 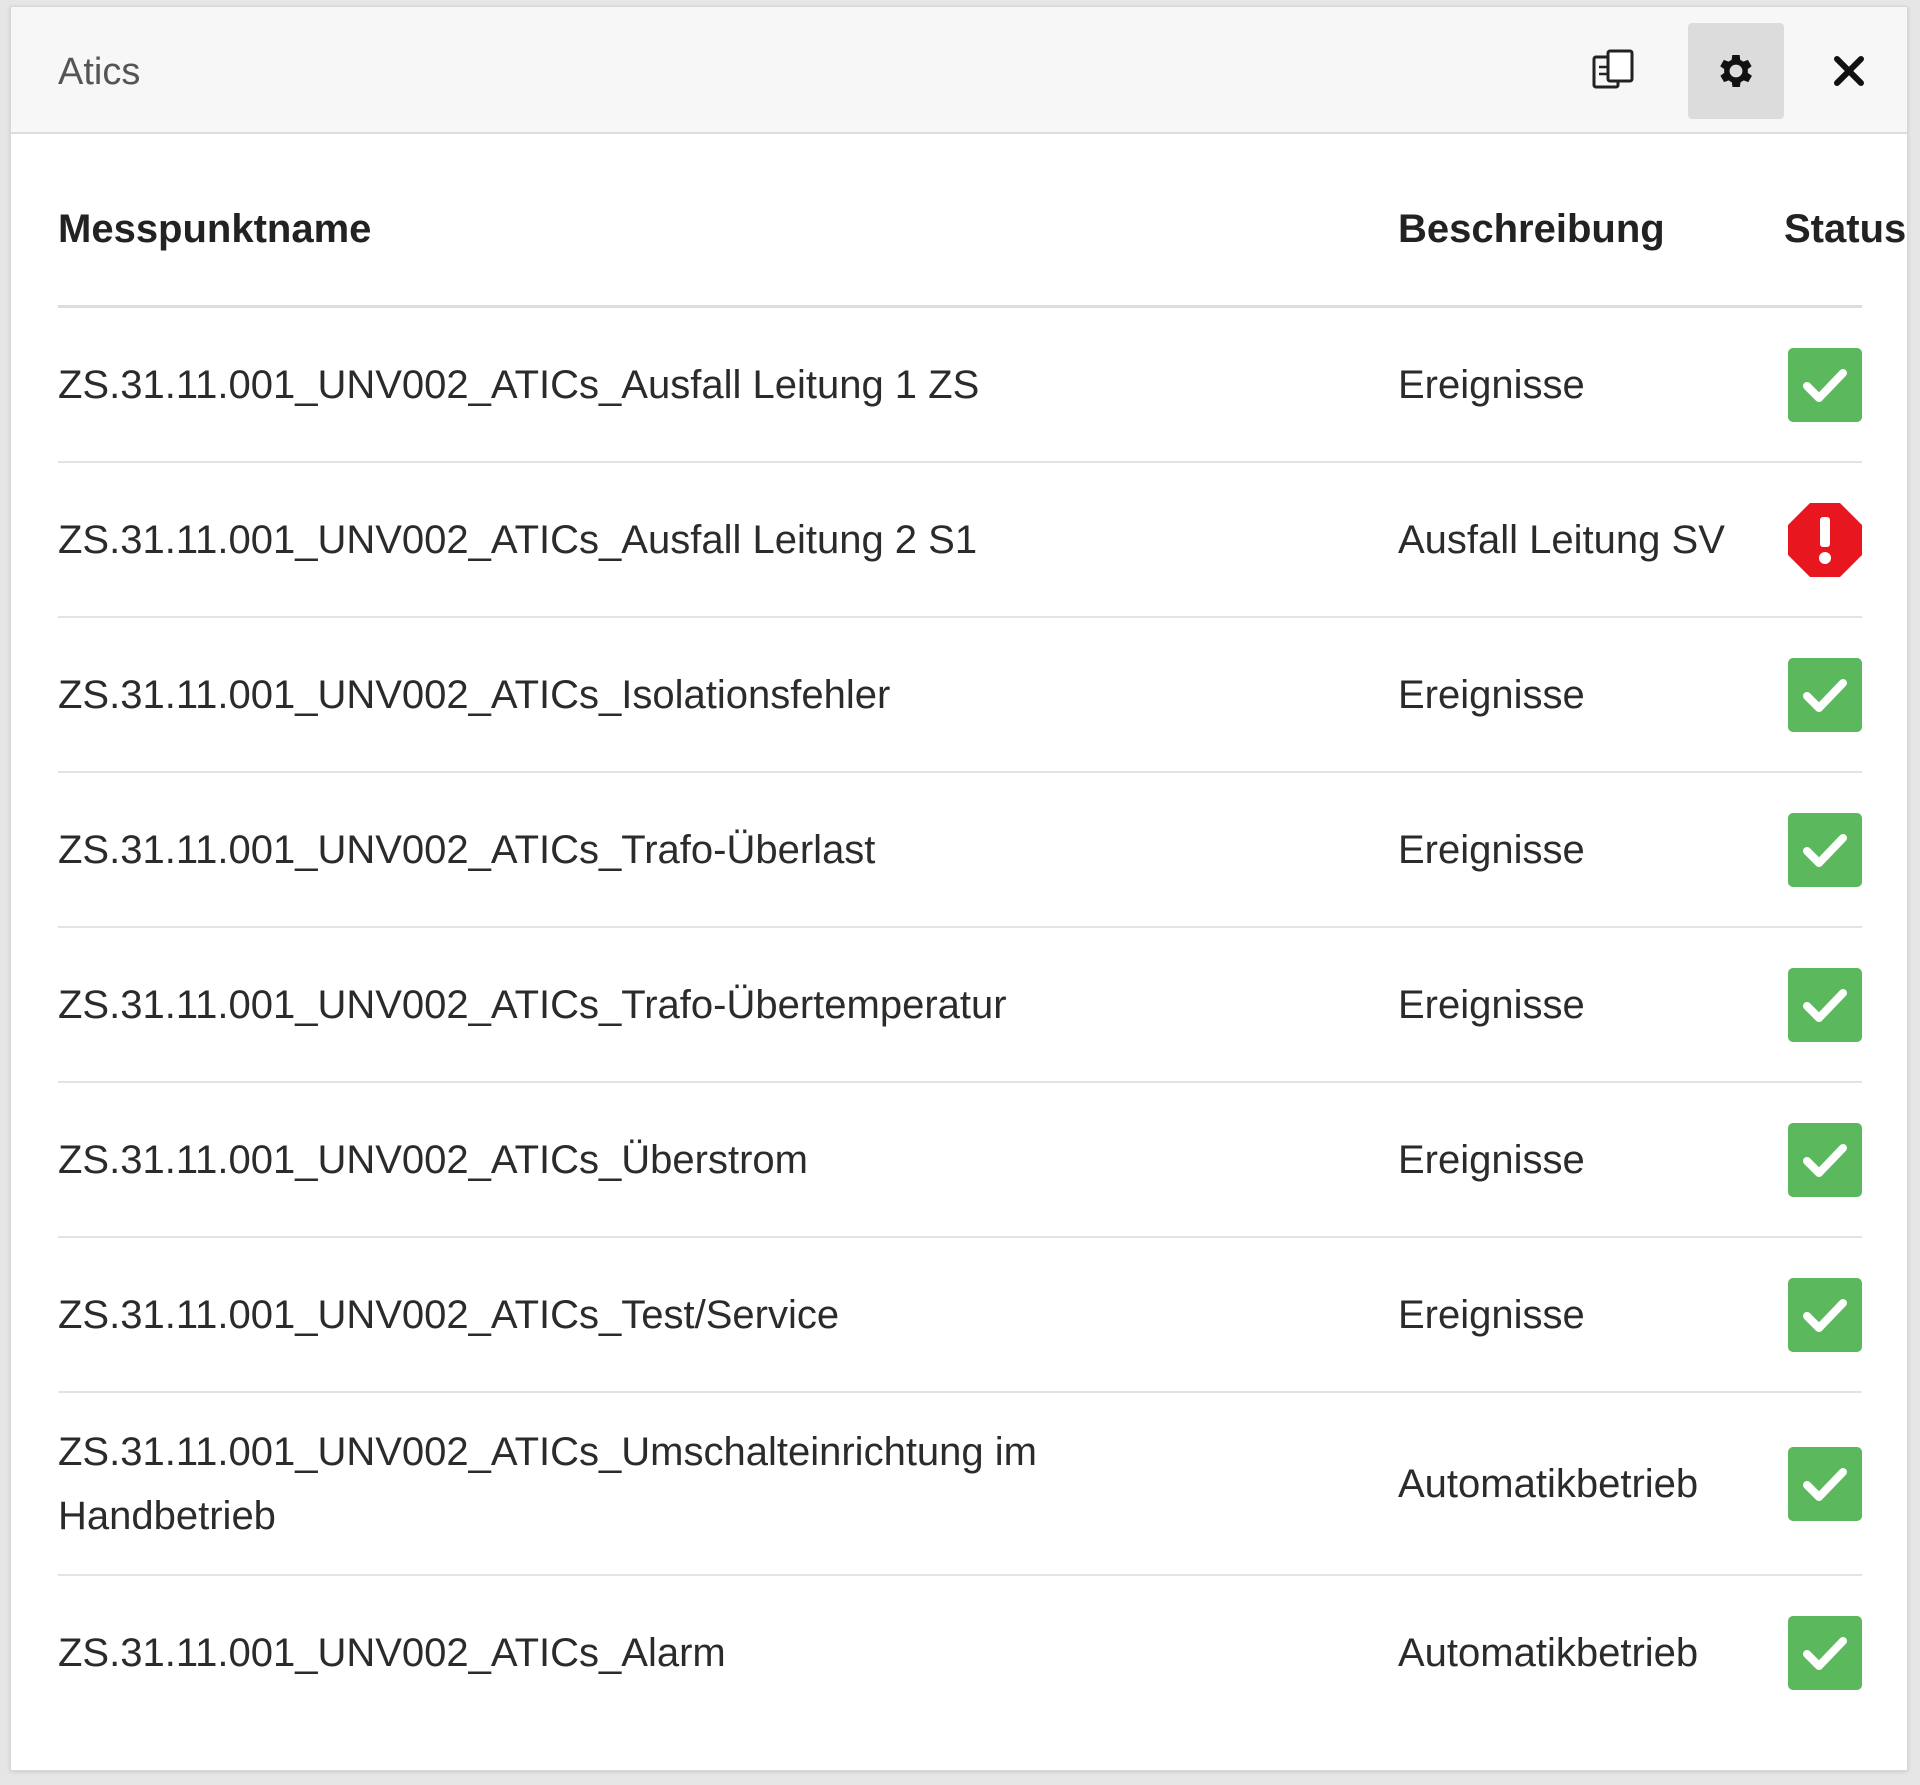 I want to click on settings-button, so click(x=1736, y=71).